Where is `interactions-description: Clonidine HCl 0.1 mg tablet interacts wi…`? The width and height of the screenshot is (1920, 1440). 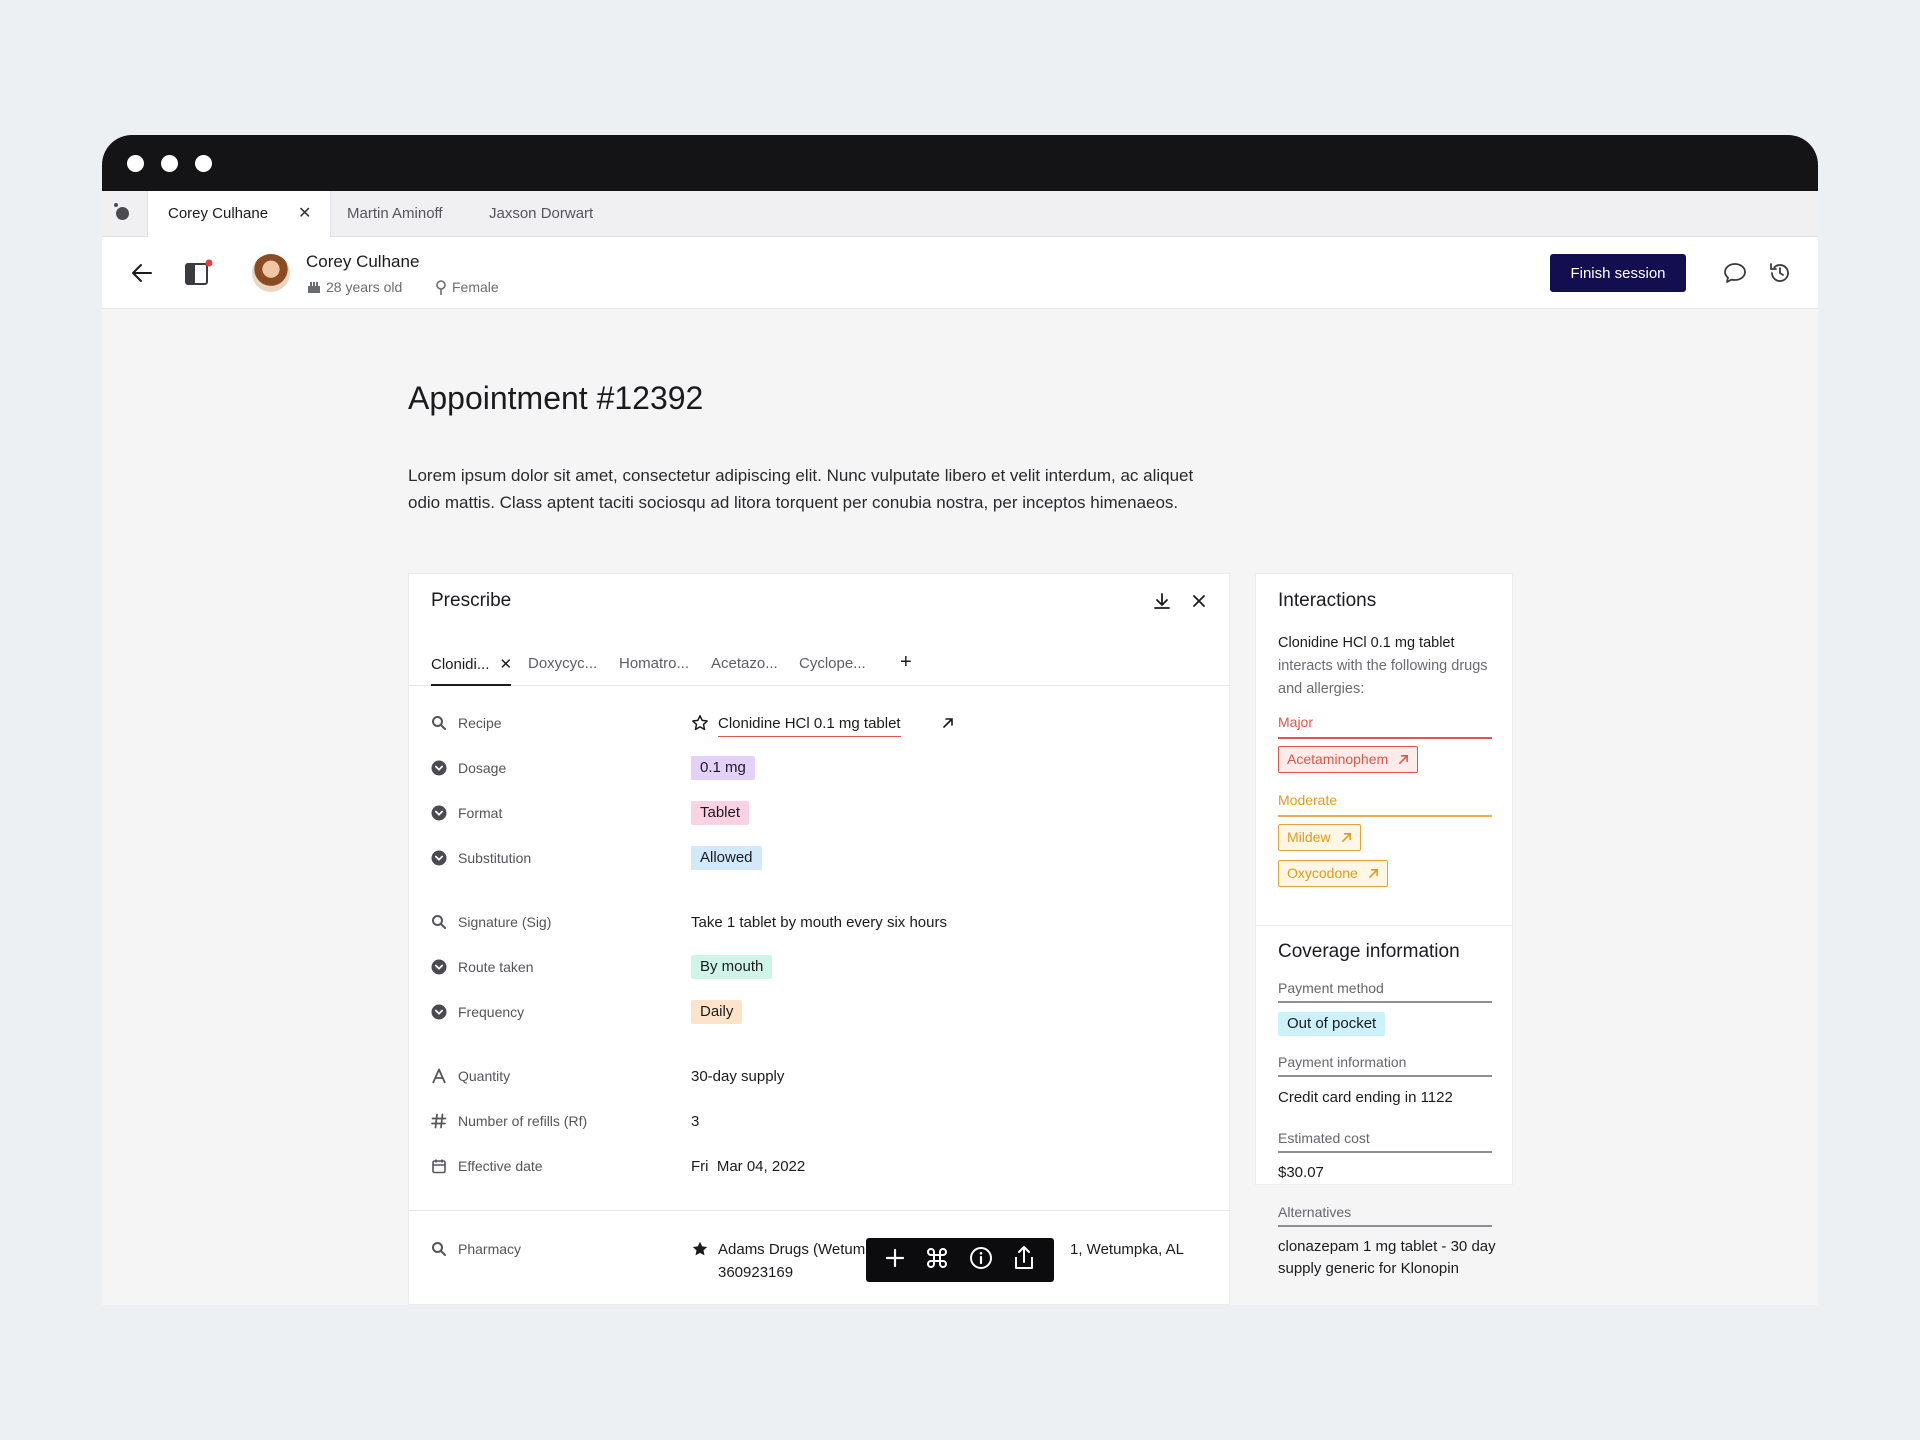
interactions-description: Clonidine HCl 0.1 mg tablet interacts wi… is located at coordinates (1388, 666).